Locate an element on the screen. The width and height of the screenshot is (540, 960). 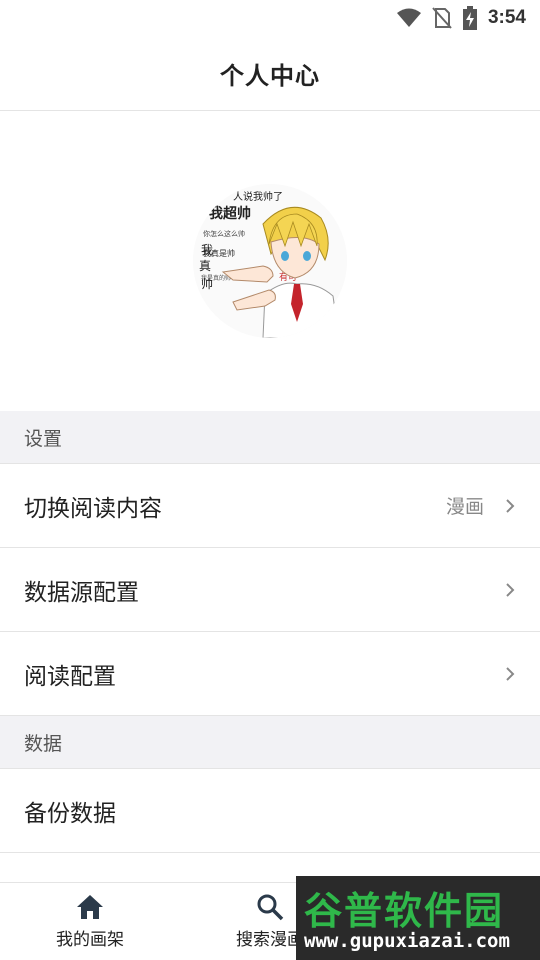
avatar-illustration: 人说我帅了 我超帅 我真是帅 你怎么这么帅 我是真的帅 我 真 帅 有可 is located at coordinates (270, 261).